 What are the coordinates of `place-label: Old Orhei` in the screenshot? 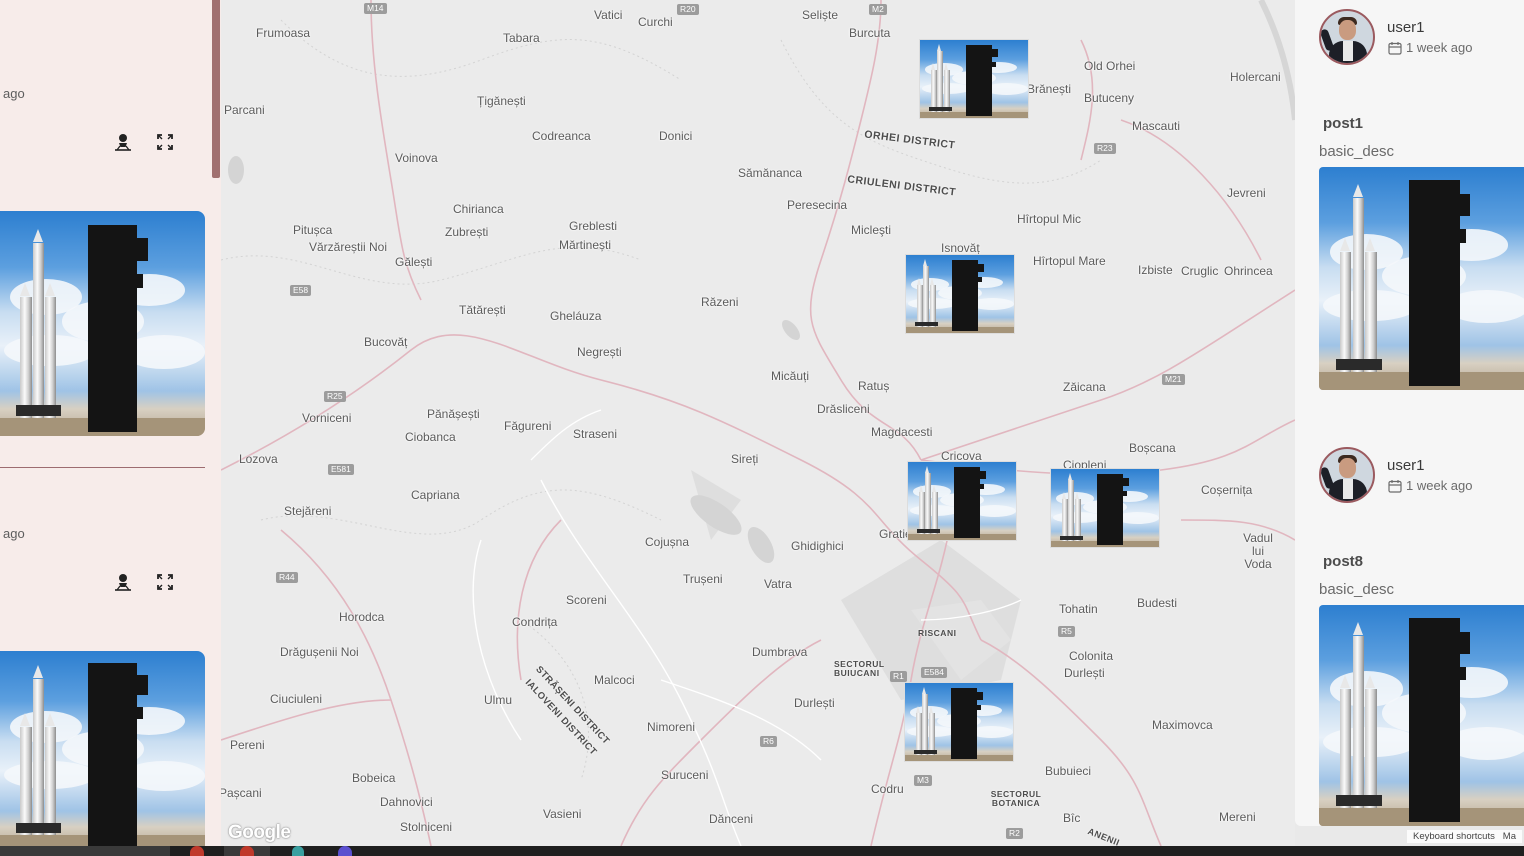 It's located at (1110, 66).